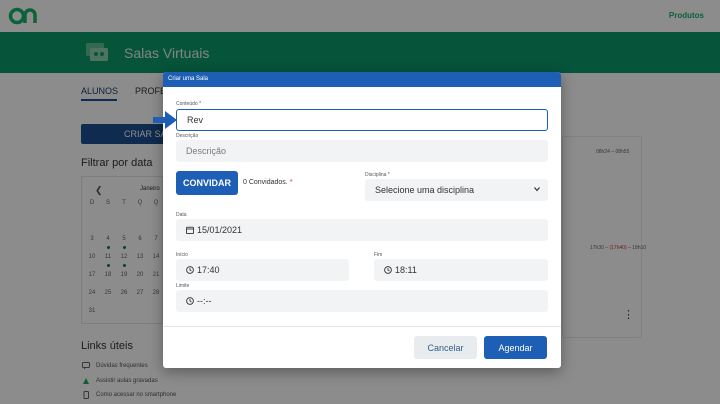 This screenshot has width=720, height=404. I want to click on content-input: Rev, so click(362, 120).